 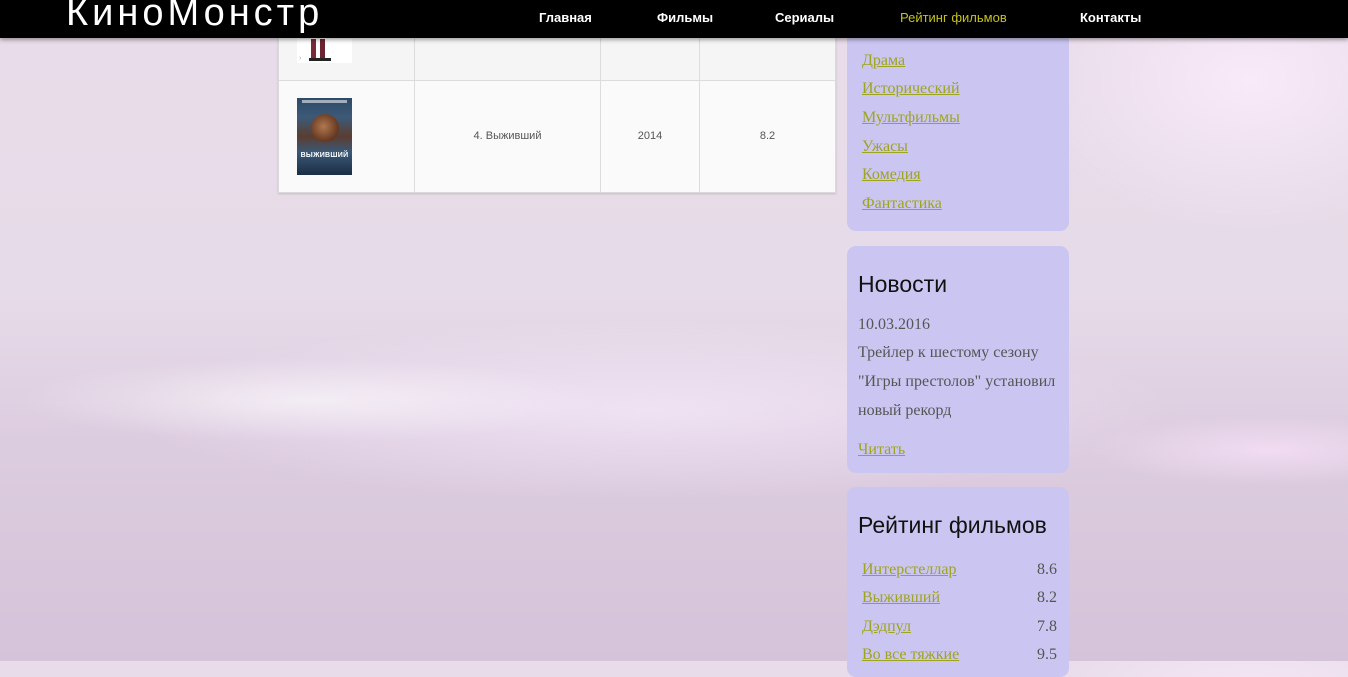 I want to click on genre-link: Мультфильмы, so click(x=911, y=118).